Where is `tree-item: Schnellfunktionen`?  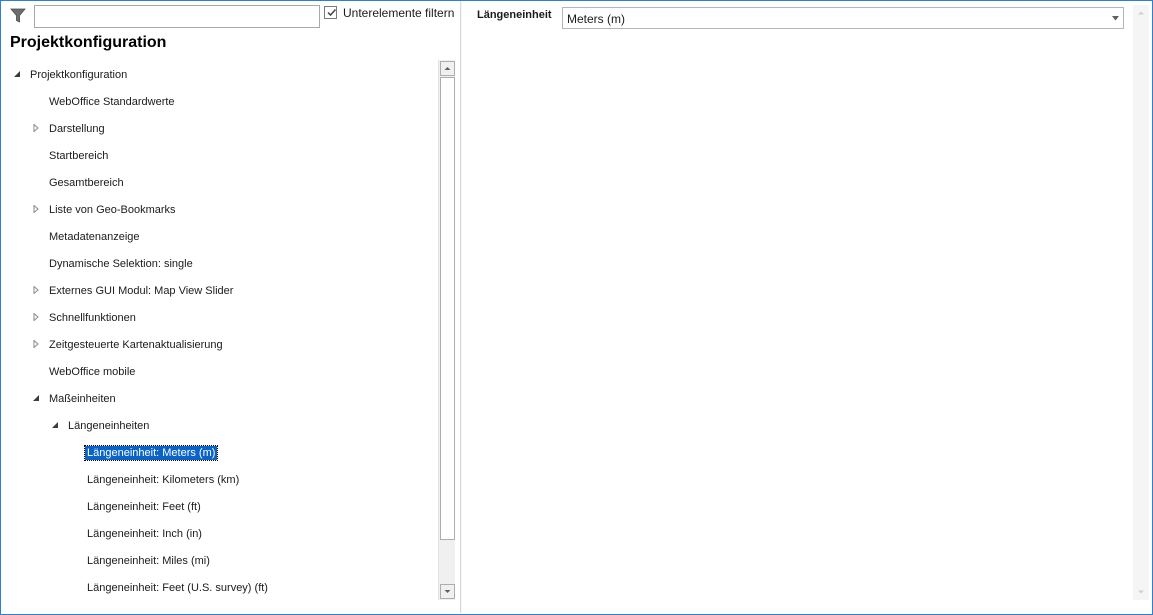
tree-item: Schnellfunktionen is located at coordinates (220, 317).